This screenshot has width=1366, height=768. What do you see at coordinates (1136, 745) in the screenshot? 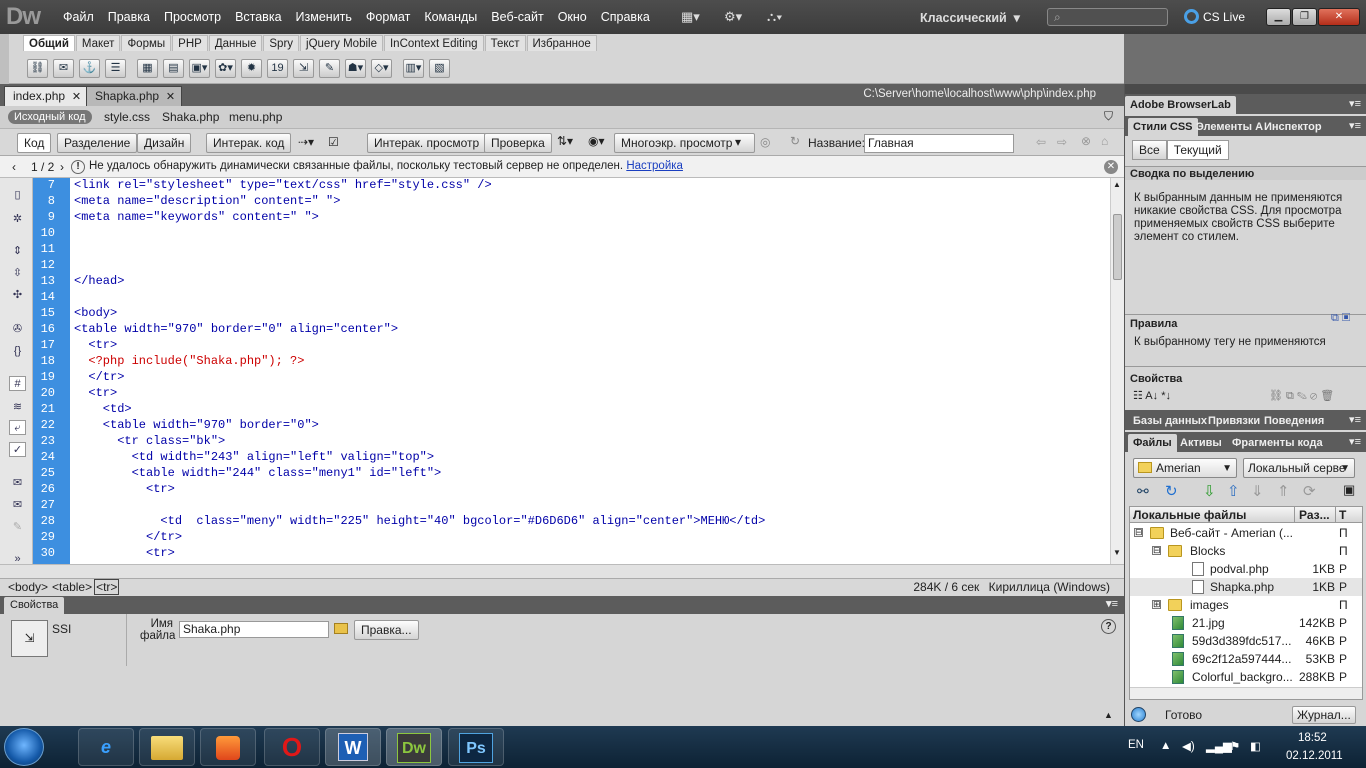
I see `language-indicator: EN` at bounding box center [1136, 745].